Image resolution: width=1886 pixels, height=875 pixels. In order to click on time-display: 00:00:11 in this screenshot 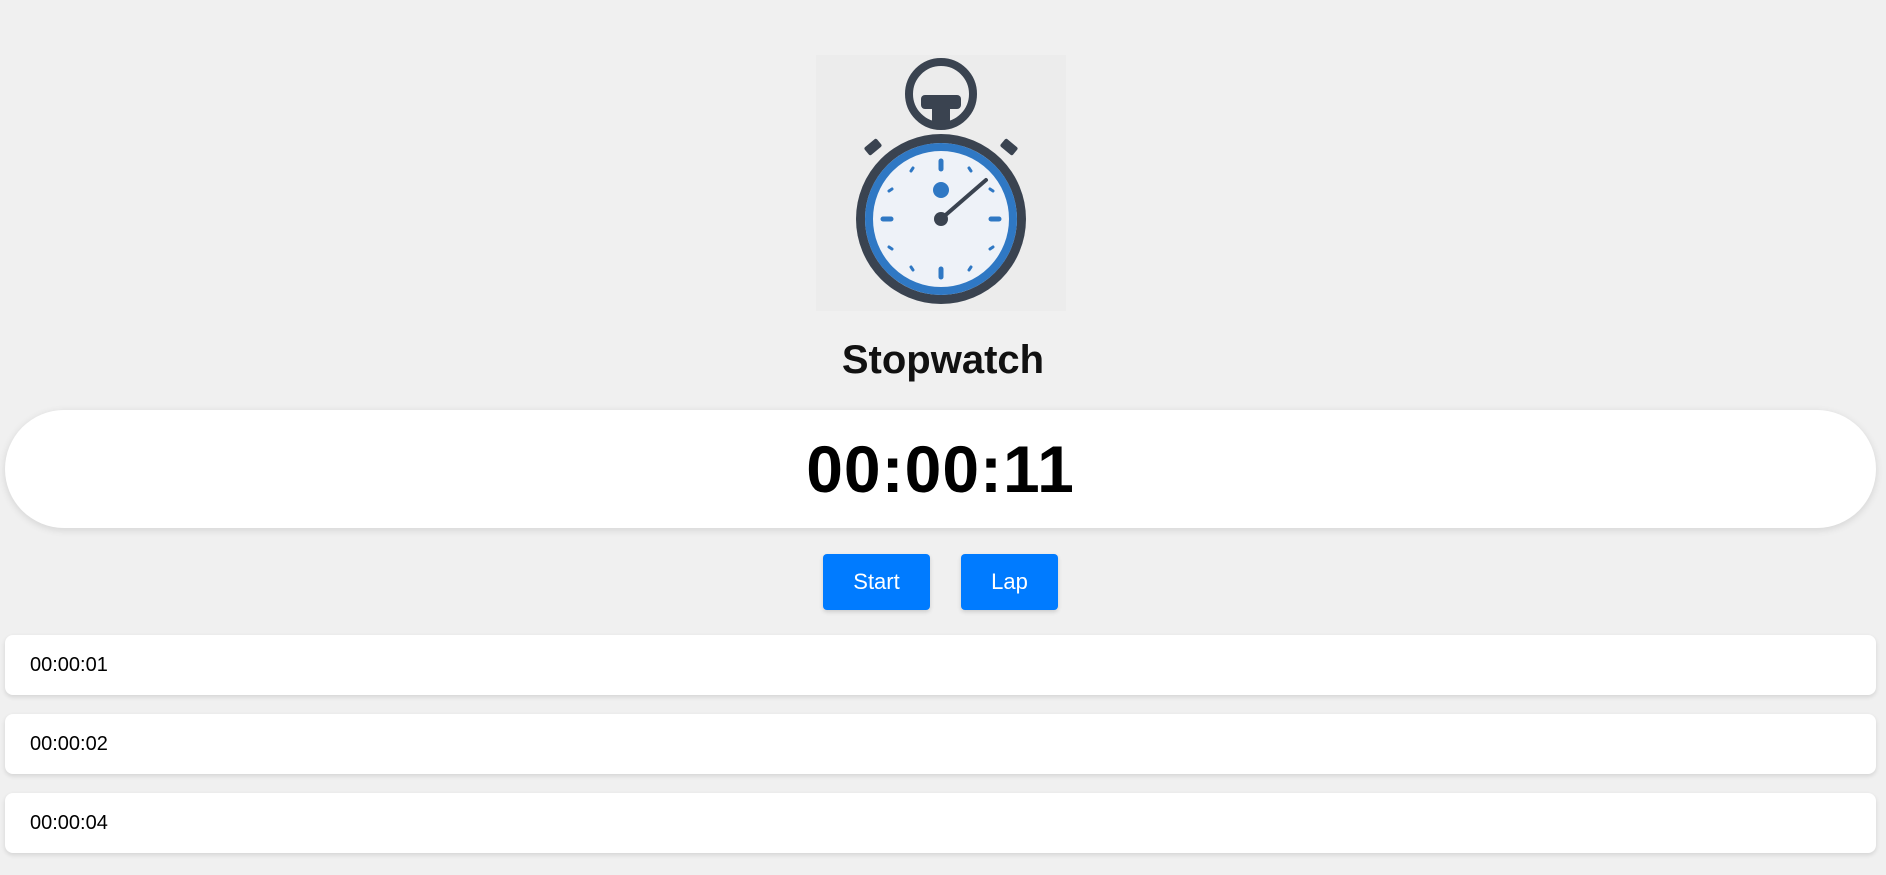, I will do `click(940, 469)`.